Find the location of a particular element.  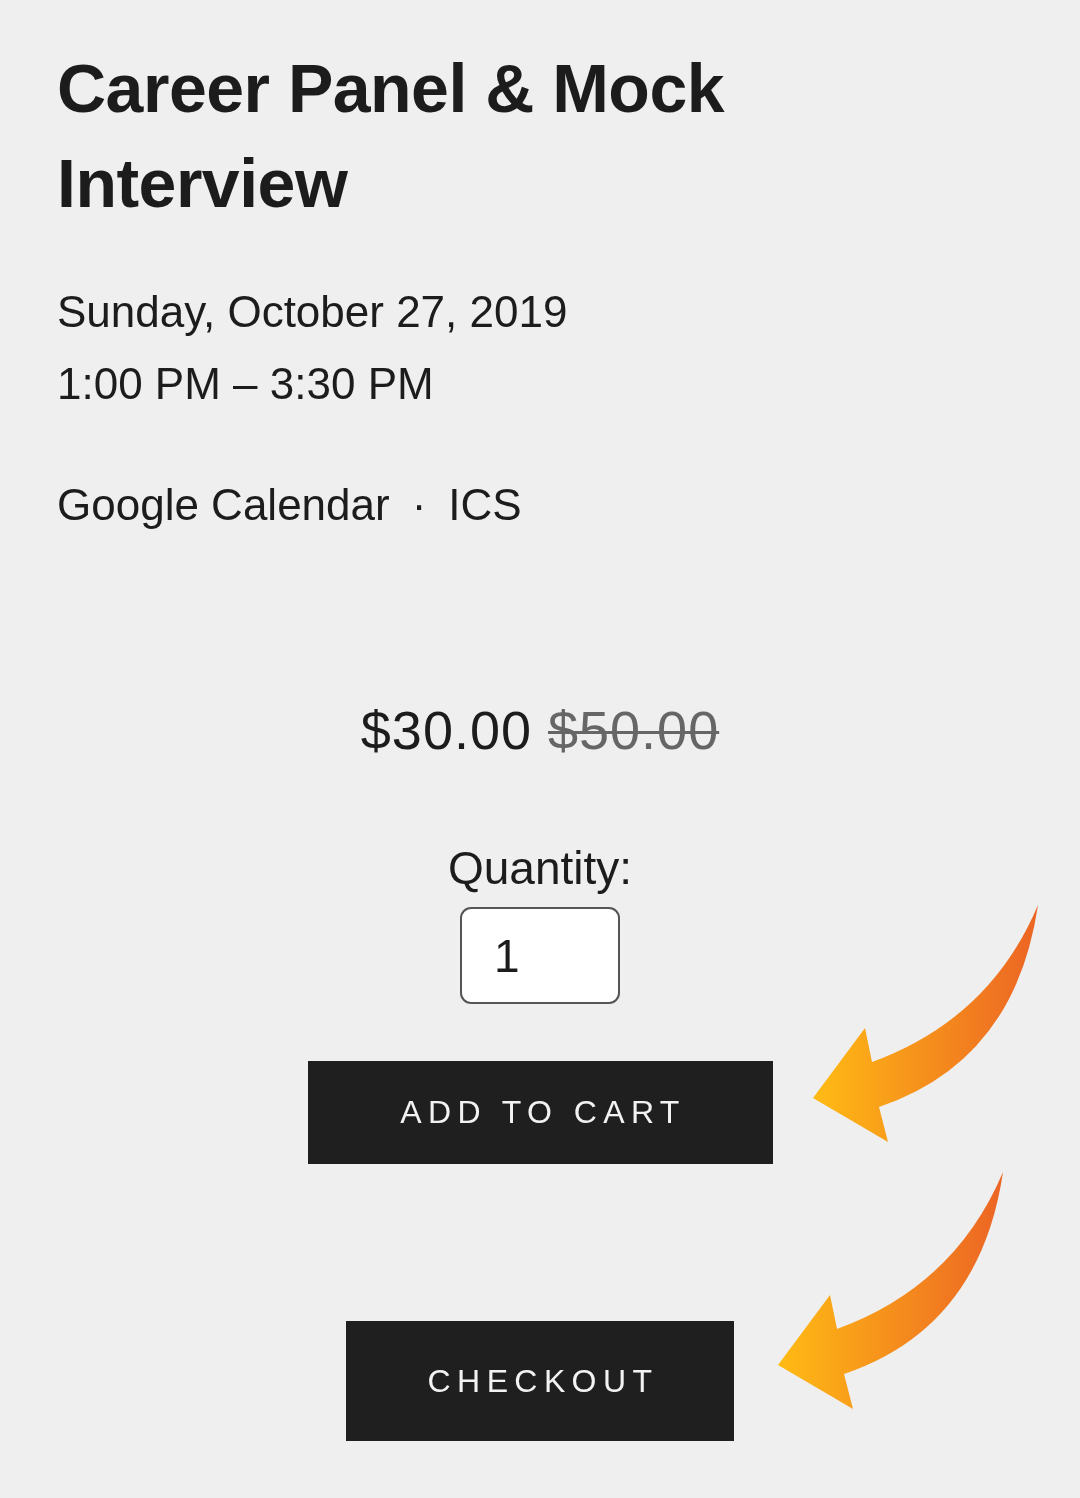

quantity-label: Quantity: is located at coordinates (540, 868).